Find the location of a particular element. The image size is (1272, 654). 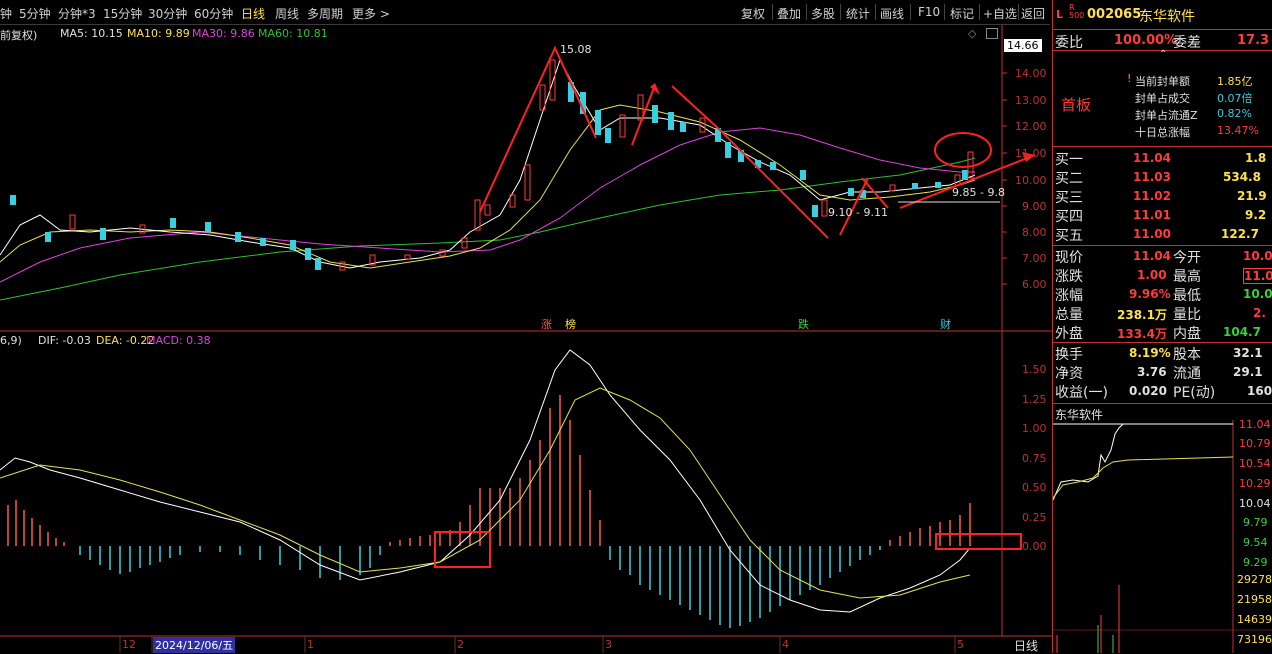

mini-tick: 10.04 is located at coordinates (1255, 503).